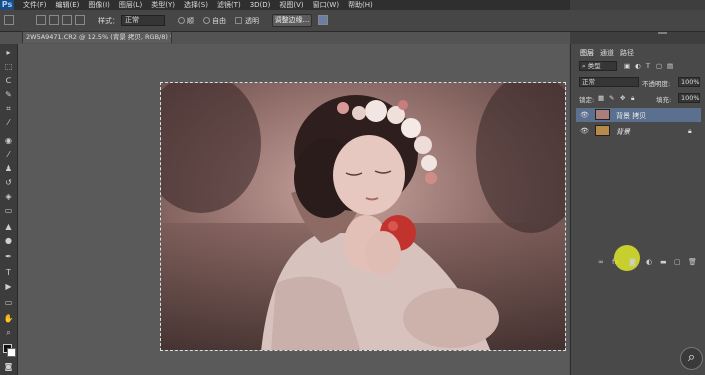  Describe the element at coordinates (67, 20) in the screenshot. I see `subtract-selection-icon` at that location.